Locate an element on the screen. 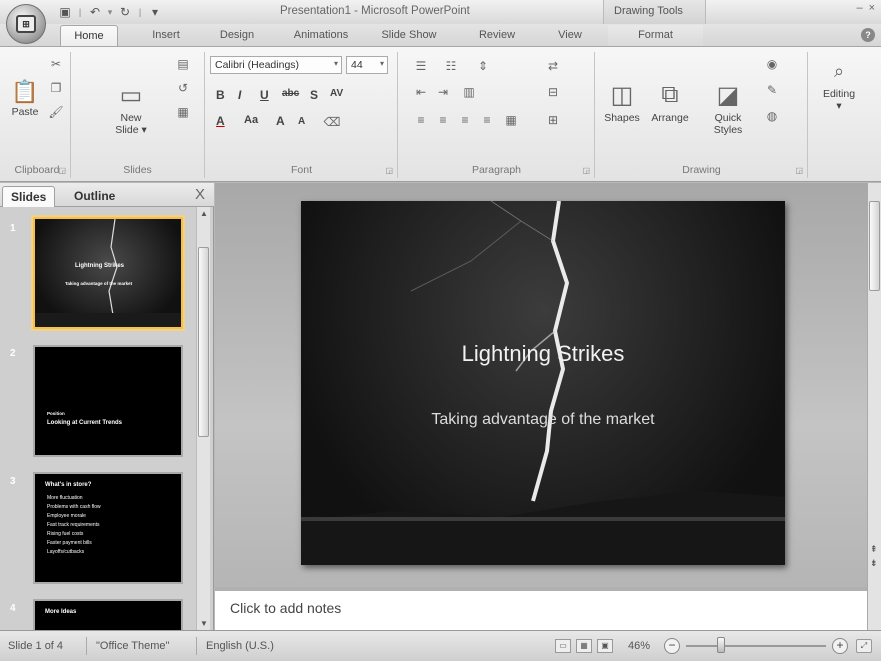 The width and height of the screenshot is (881, 661). change-case-button: Aa is located at coordinates (251, 120).